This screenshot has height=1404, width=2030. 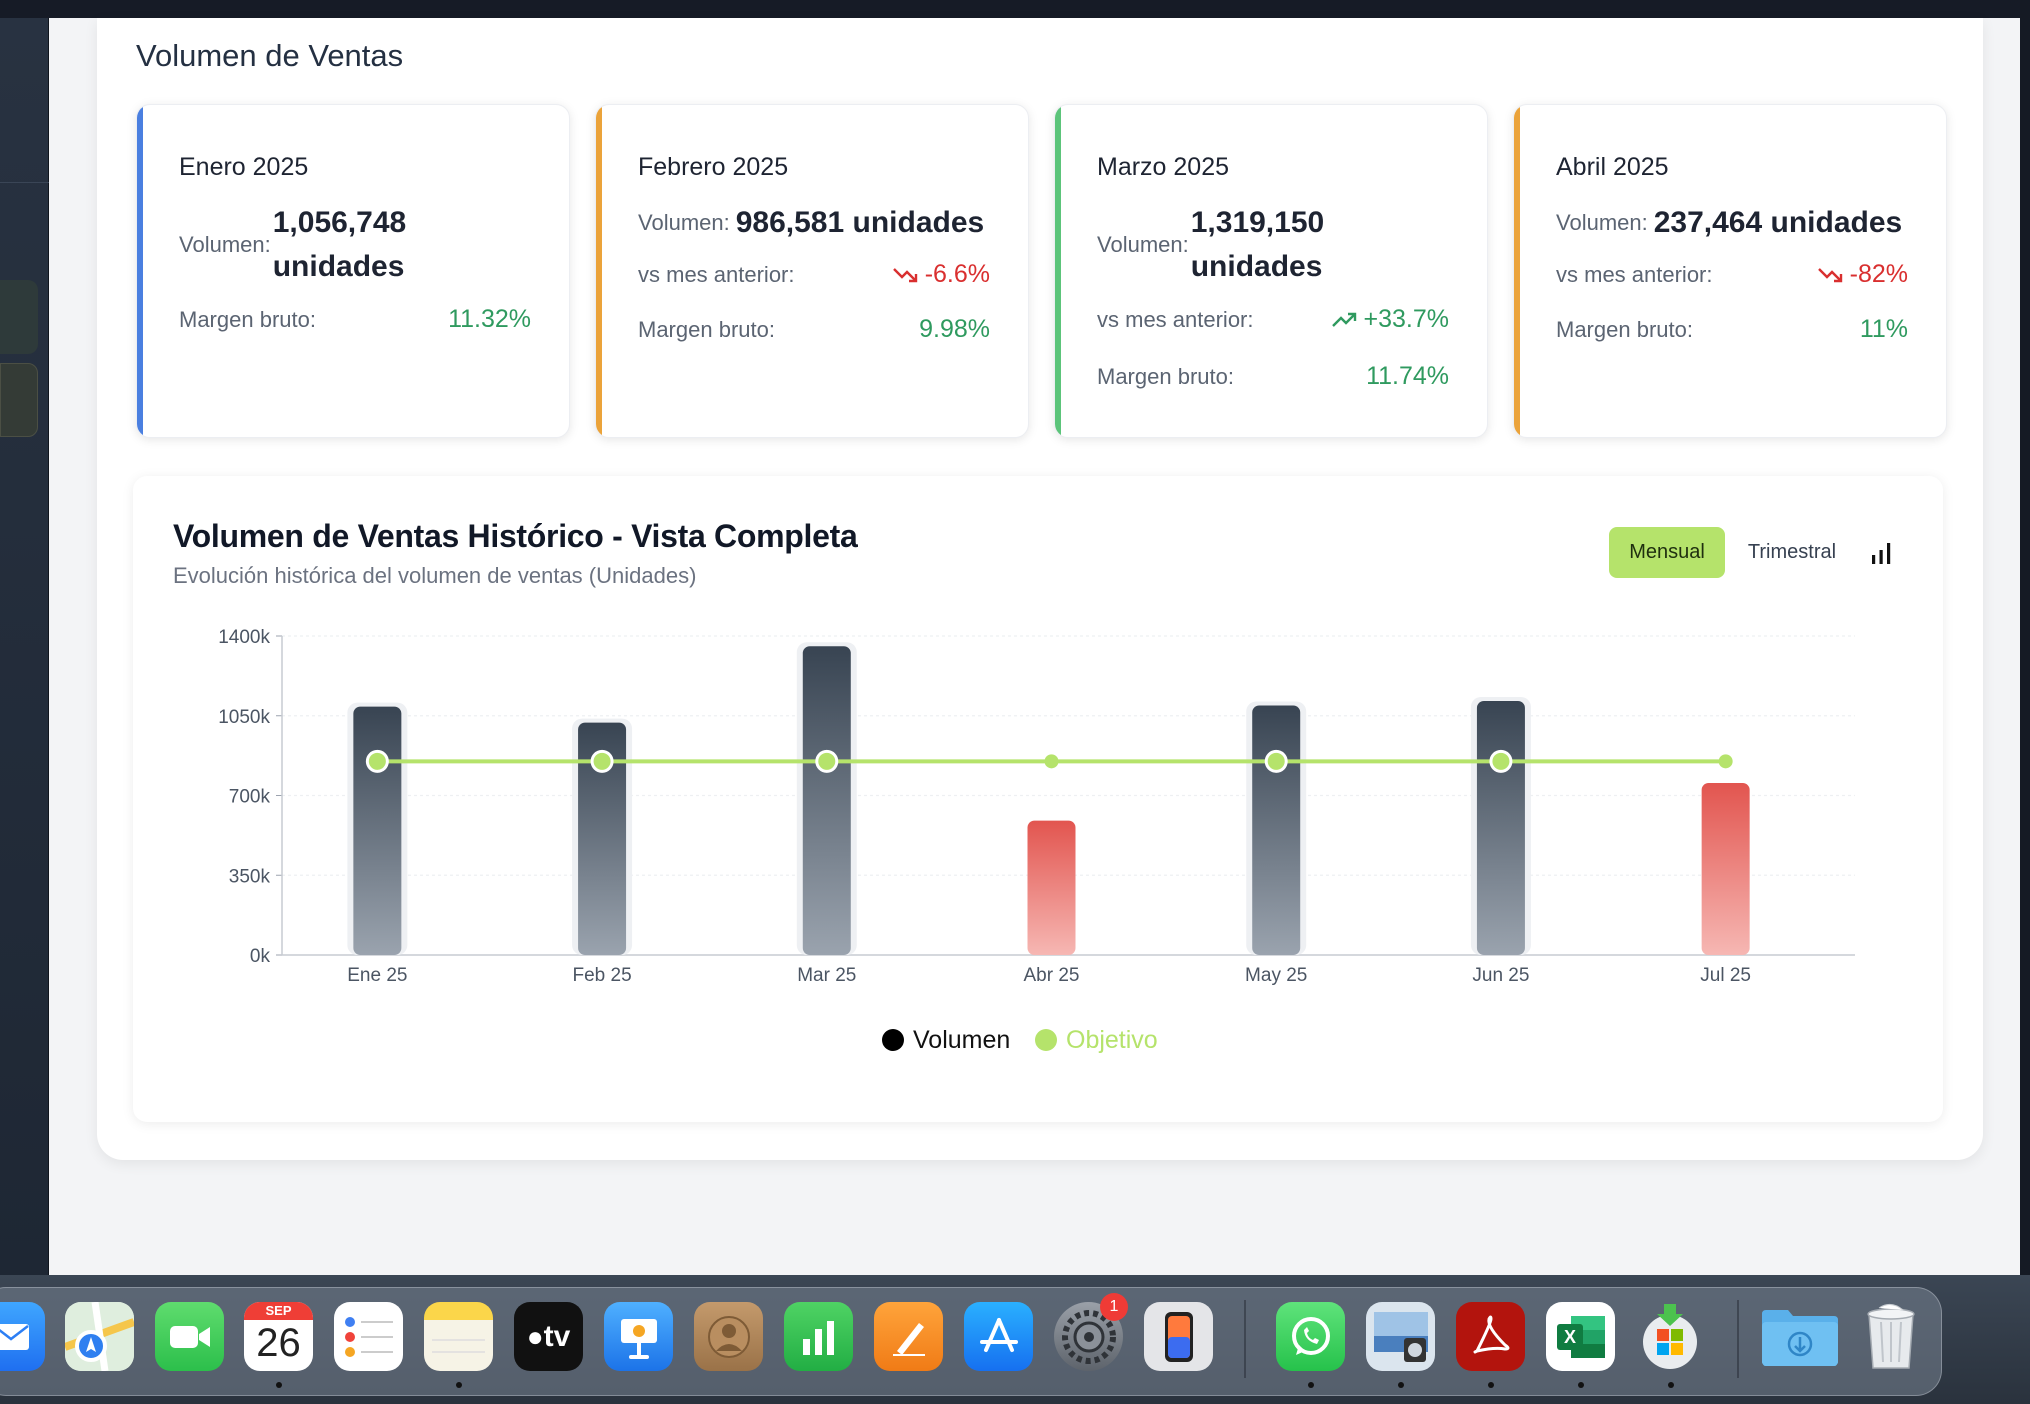 I want to click on trash-icon, so click(x=1890, y=1336).